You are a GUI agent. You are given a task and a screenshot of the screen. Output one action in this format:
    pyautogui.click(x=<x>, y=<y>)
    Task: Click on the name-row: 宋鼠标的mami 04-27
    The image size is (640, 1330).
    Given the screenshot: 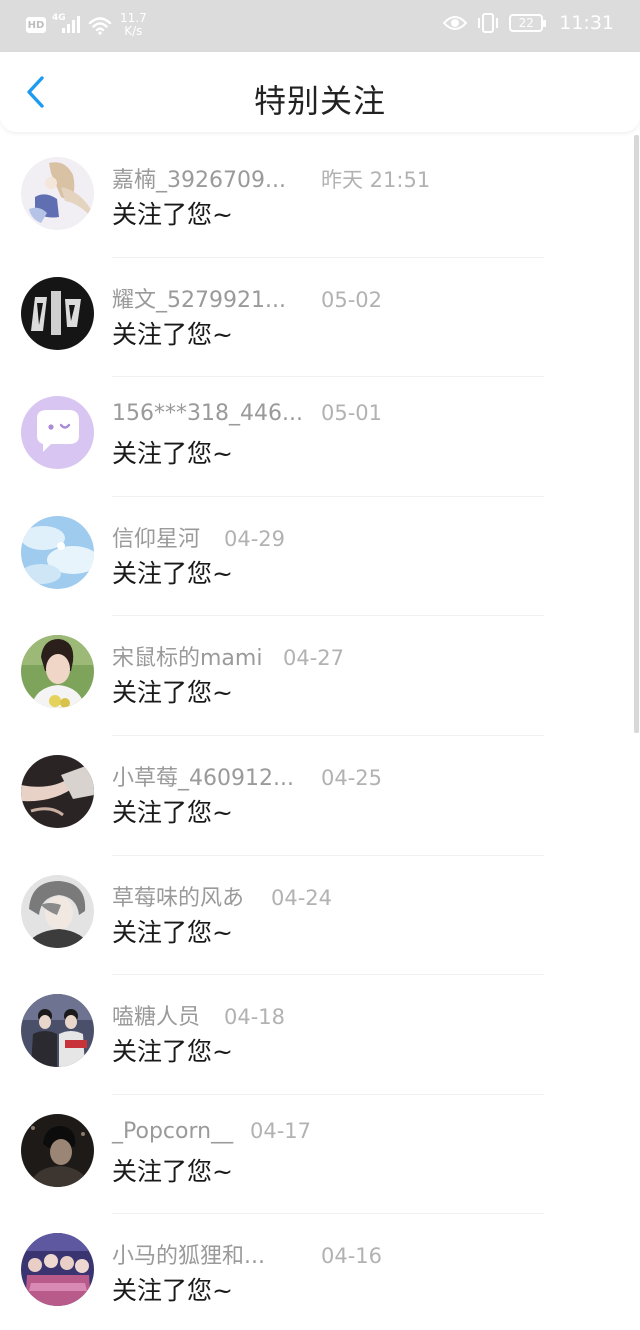 What is the action you would take?
    pyautogui.click(x=228, y=656)
    